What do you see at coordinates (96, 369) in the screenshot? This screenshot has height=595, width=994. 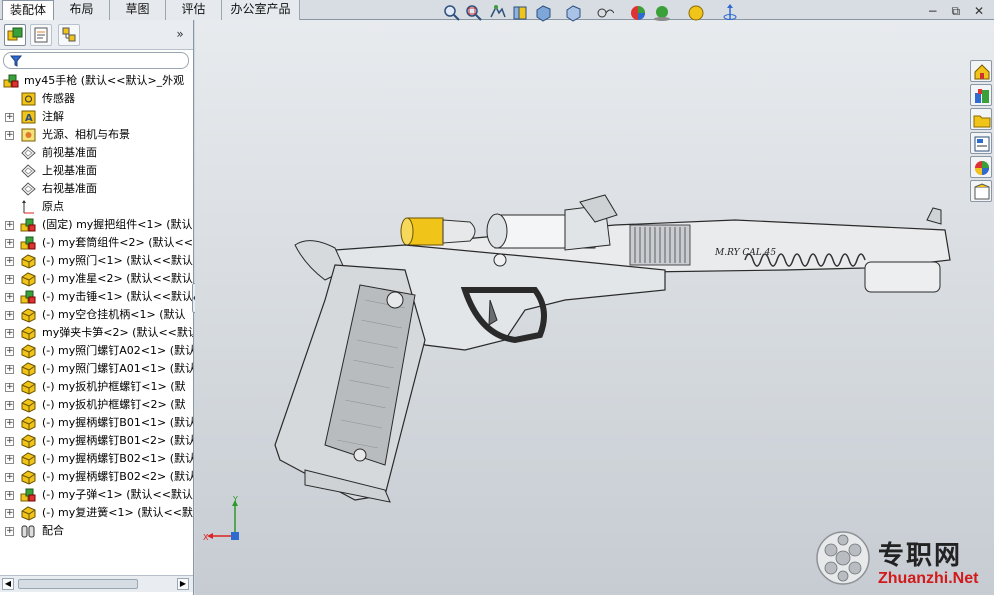 I see `tree-item: + (-) my照门螺钉A01<1> (默认` at bounding box center [96, 369].